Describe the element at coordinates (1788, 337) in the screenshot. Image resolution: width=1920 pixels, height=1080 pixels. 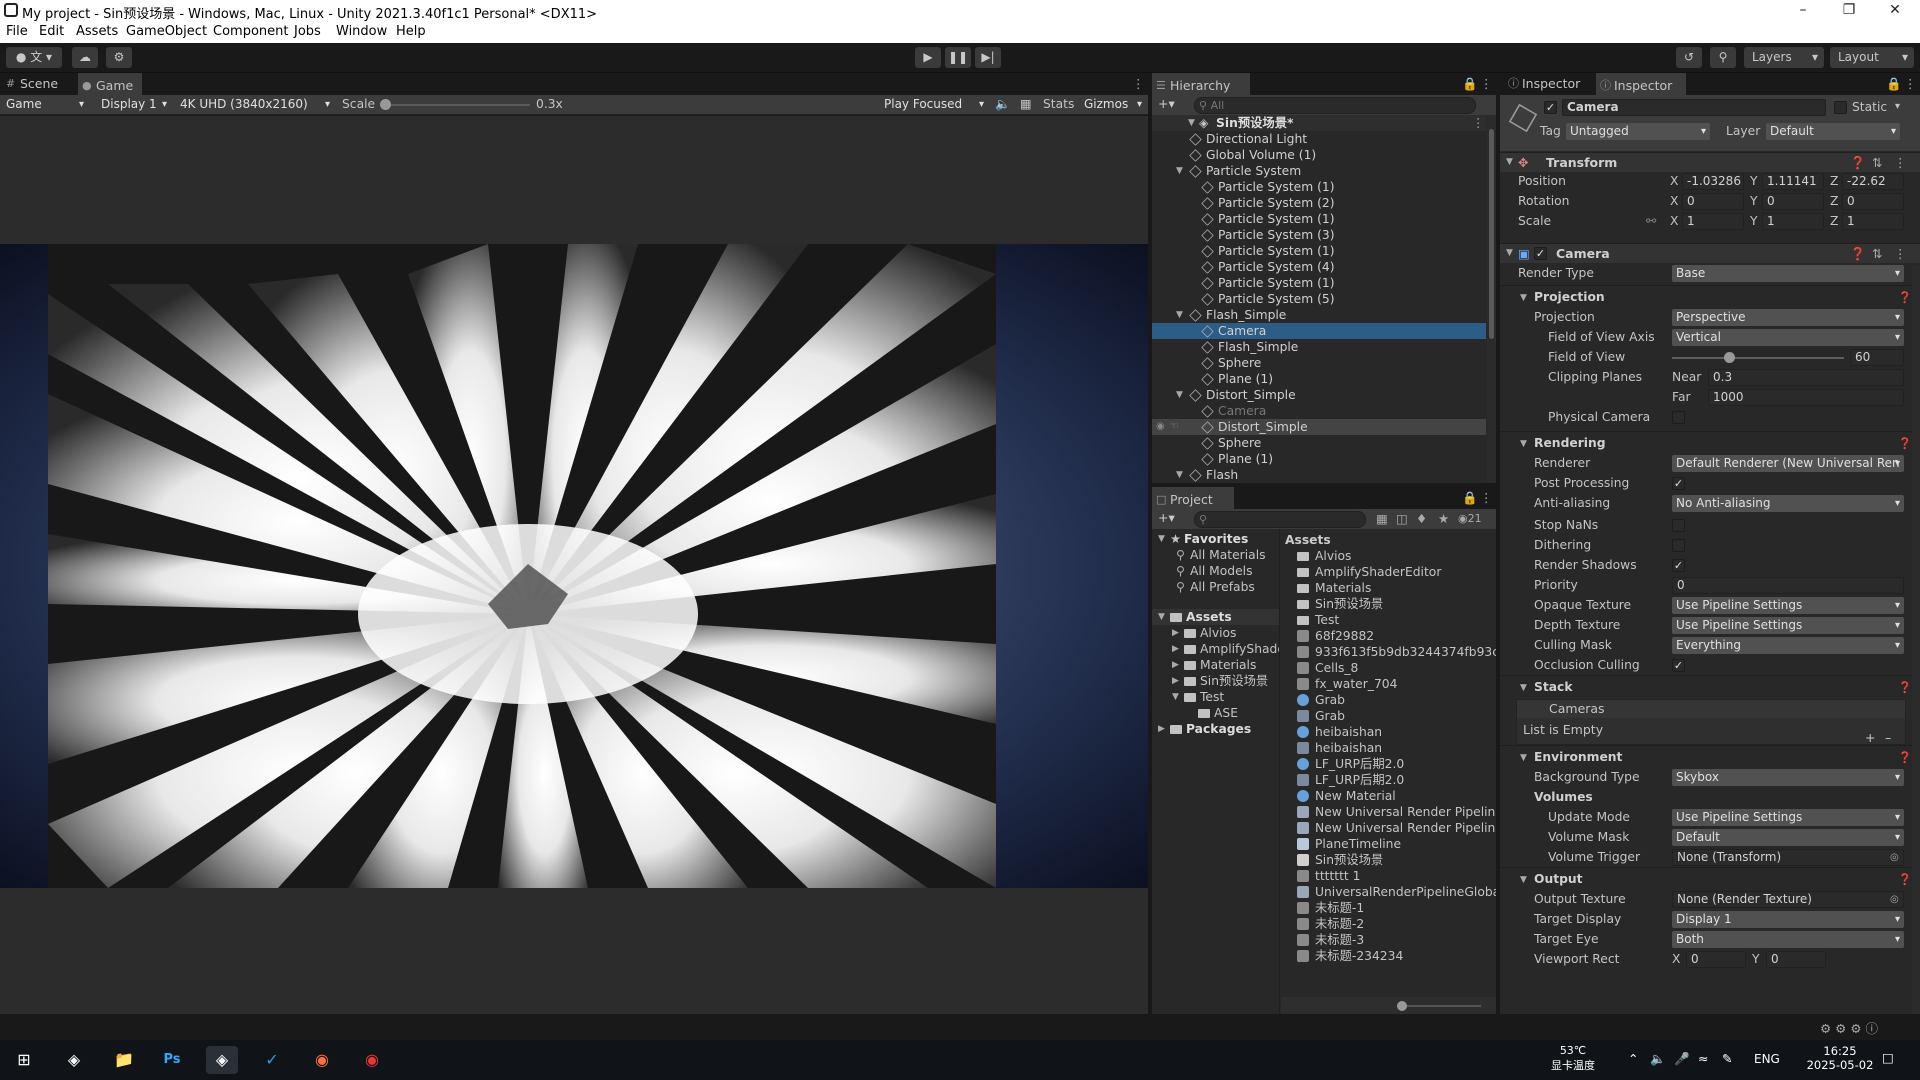
I see `camera-fov_axis-dropdown: Vertical` at that location.